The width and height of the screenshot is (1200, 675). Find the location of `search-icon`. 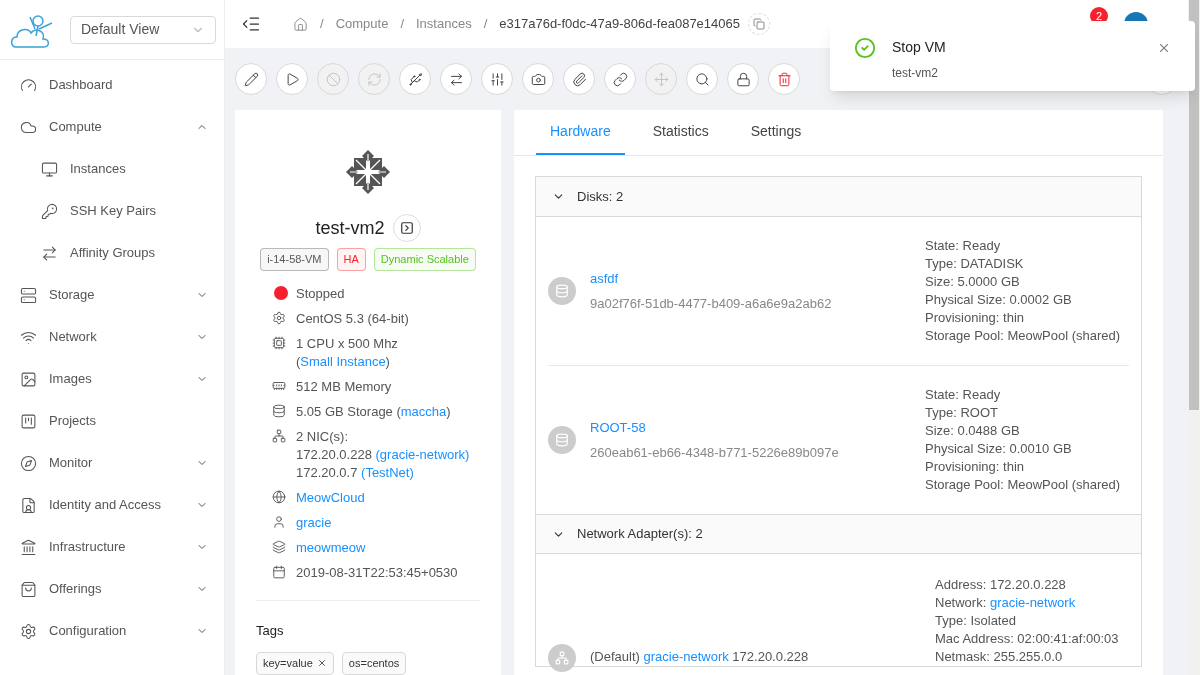

search-icon is located at coordinates (702, 79).